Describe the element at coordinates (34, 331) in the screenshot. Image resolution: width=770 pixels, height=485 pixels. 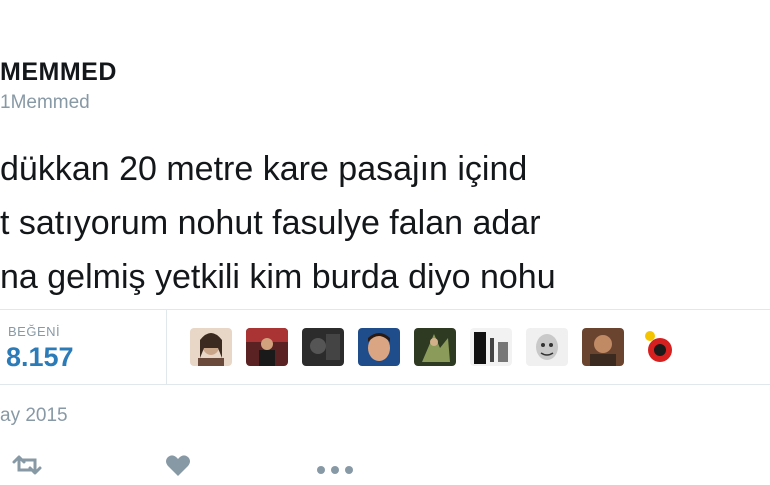
I see `likes-label: BEĞENİ` at that location.